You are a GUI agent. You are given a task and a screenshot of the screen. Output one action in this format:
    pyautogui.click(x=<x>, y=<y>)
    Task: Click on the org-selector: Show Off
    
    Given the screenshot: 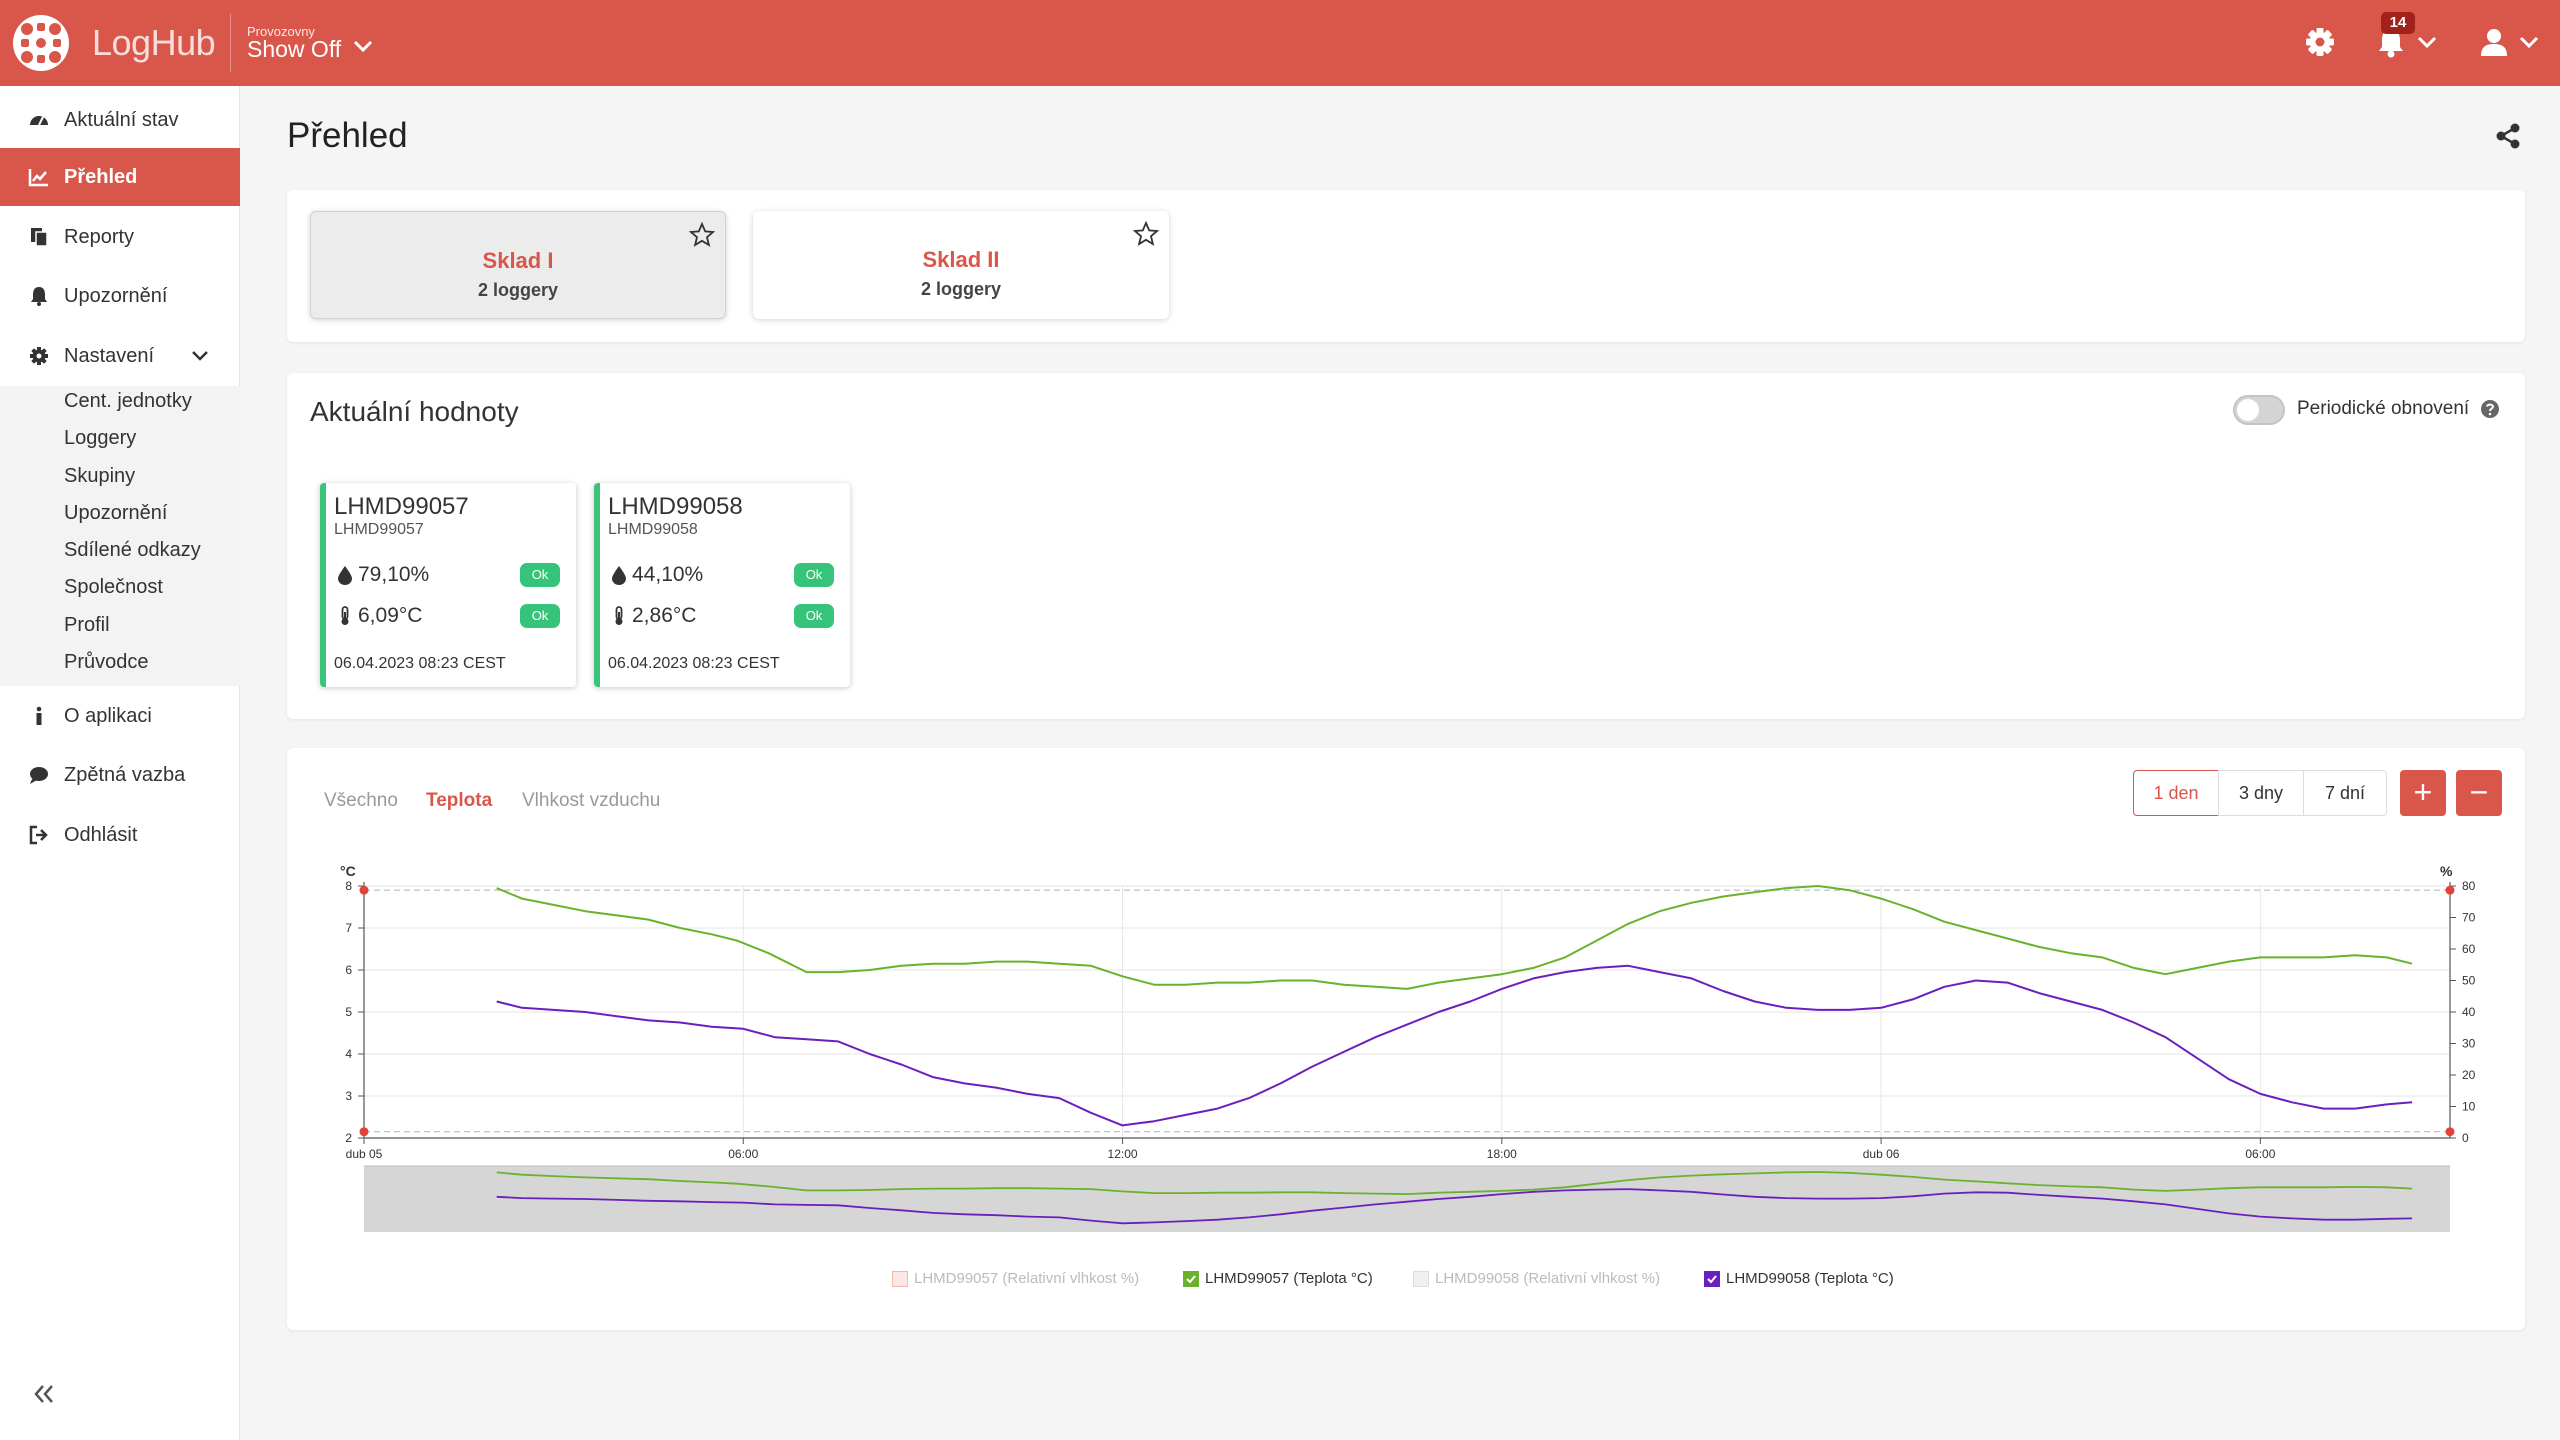 What is the action you would take?
    pyautogui.click(x=294, y=49)
    